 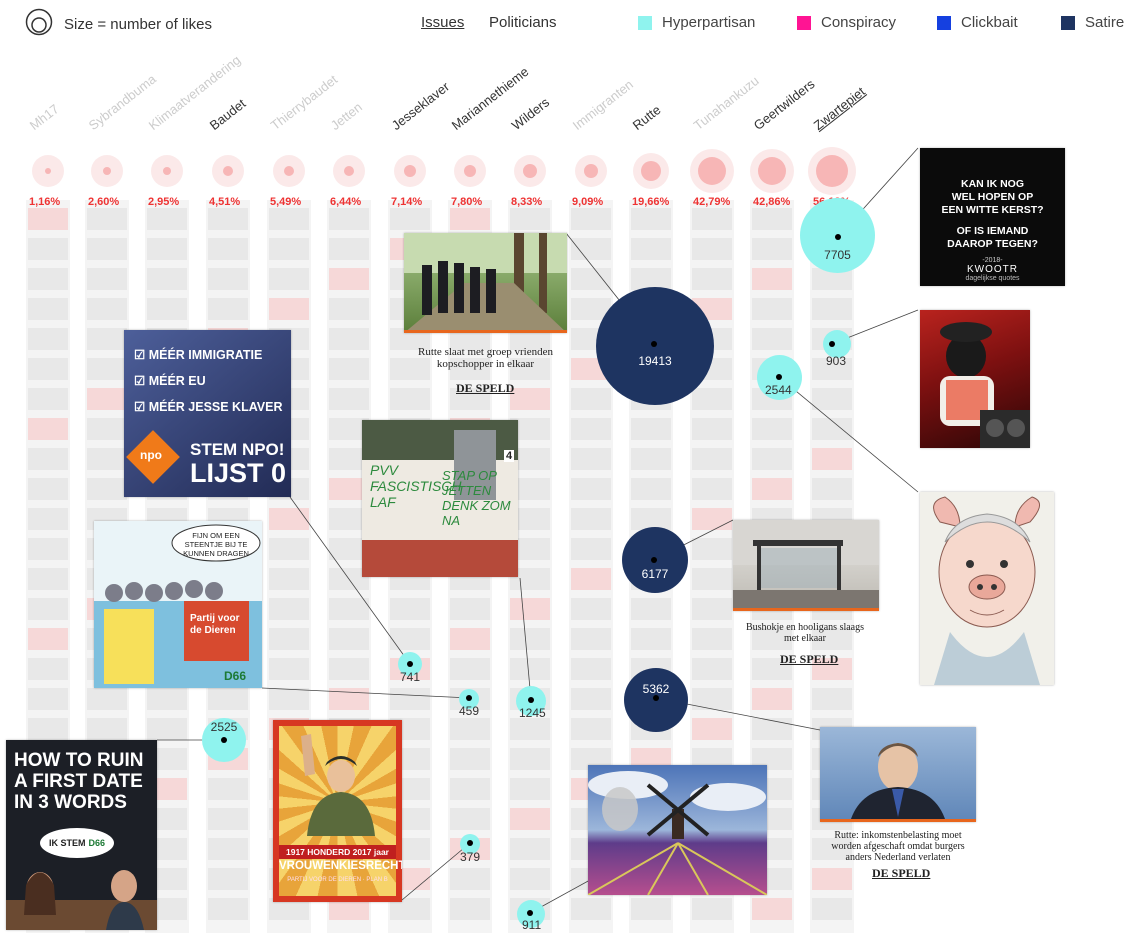 I want to click on topic-percentage: 5,49%, so click(x=286, y=202).